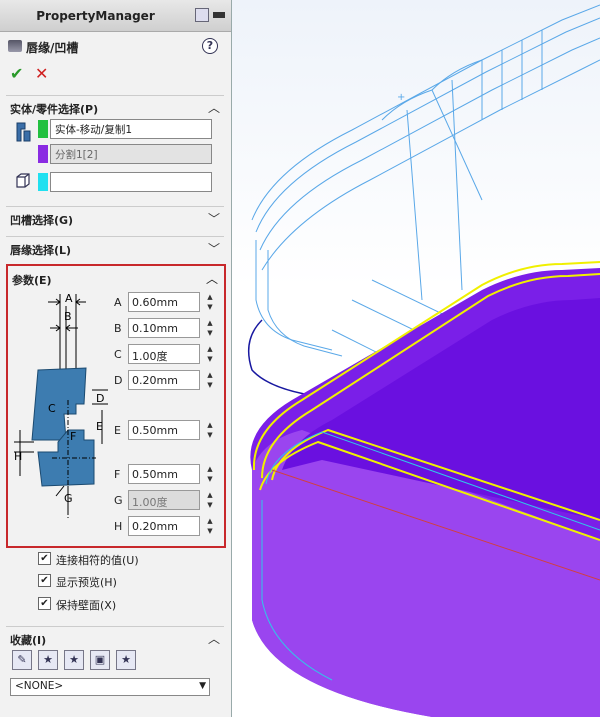  Describe the element at coordinates (202, 686) in the screenshot. I see `dropdown-arrow-icon: ▼` at that location.